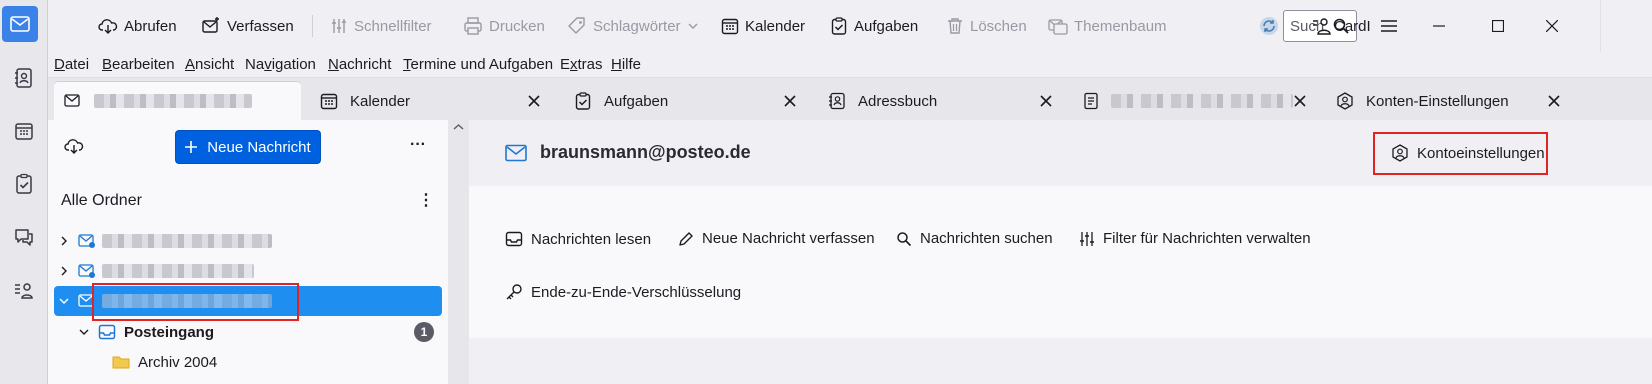 Image resolution: width=1652 pixels, height=384 pixels. I want to click on hamburger-menu-icon, so click(1389, 26).